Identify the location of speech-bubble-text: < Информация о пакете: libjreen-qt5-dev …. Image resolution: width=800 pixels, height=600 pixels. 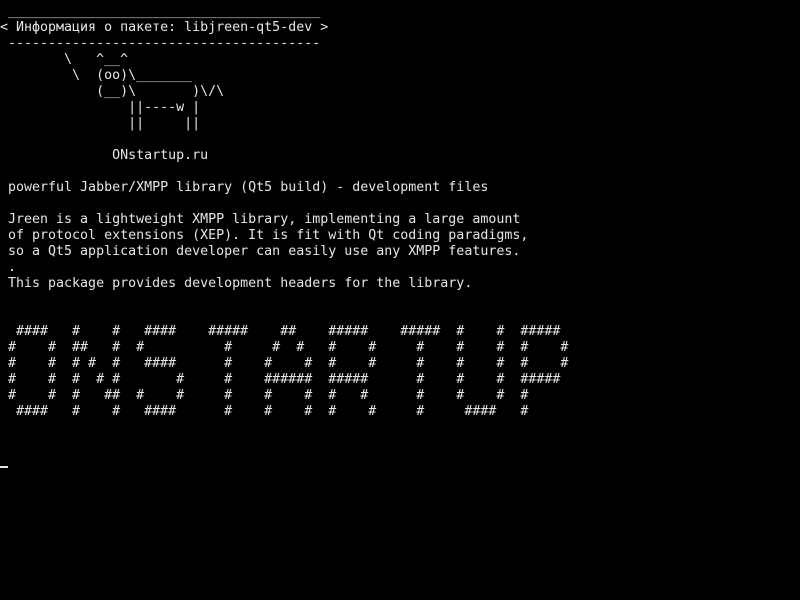
(164, 27).